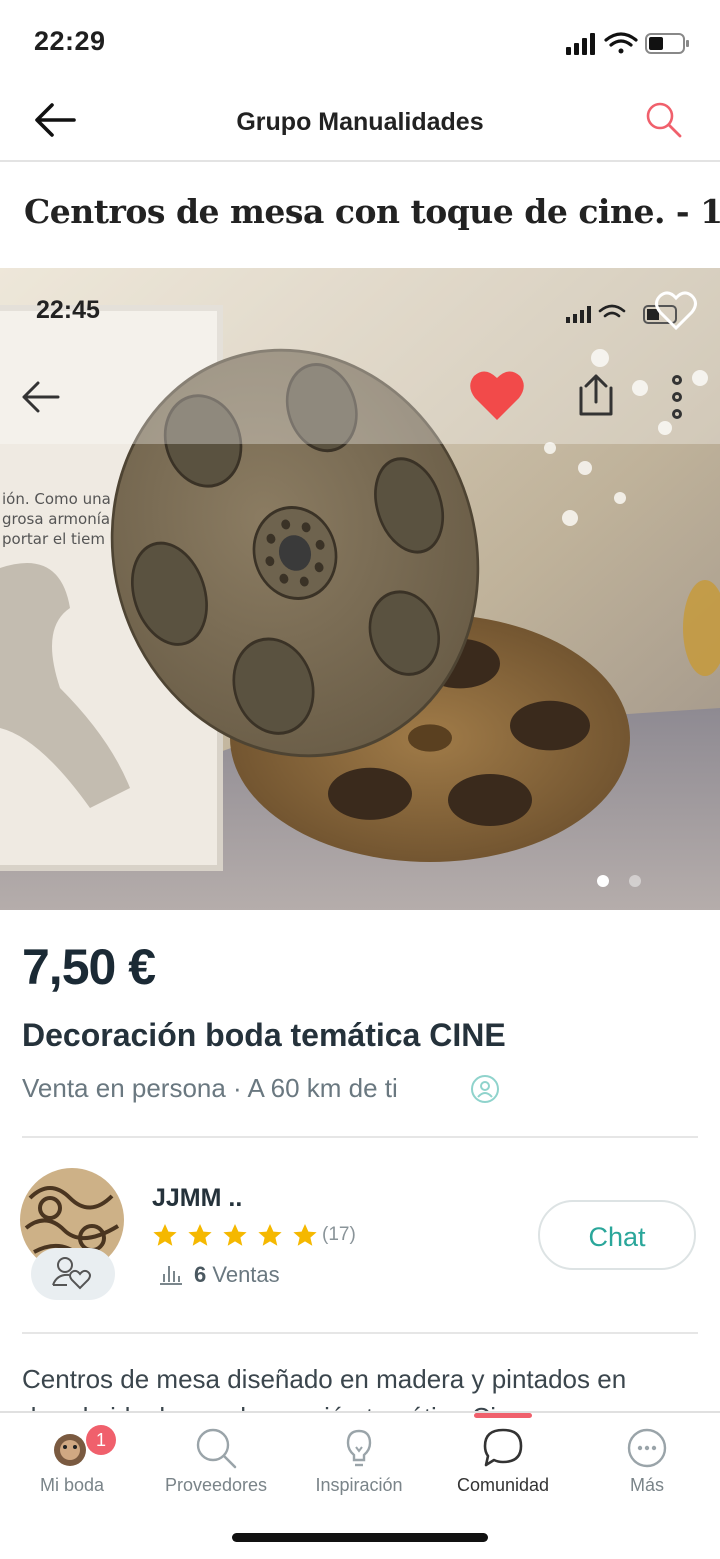  What do you see at coordinates (503, 1415) in the screenshot?
I see `active-tab-indicator` at bounding box center [503, 1415].